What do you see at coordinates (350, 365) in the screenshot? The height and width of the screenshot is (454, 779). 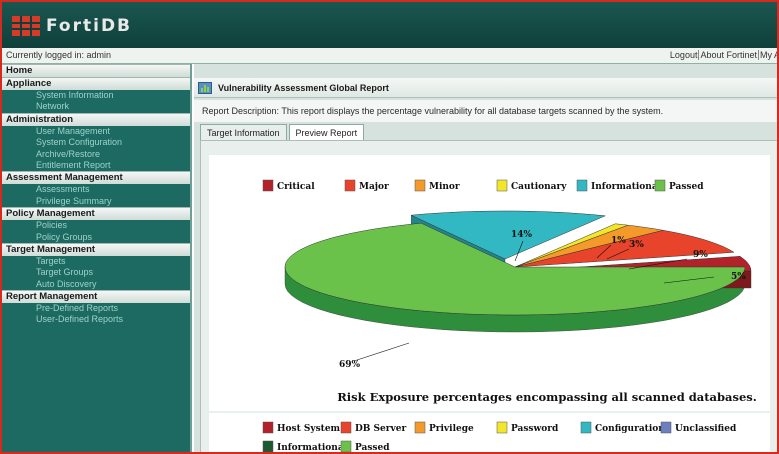 I see `pct-label-passed: 69%` at bounding box center [350, 365].